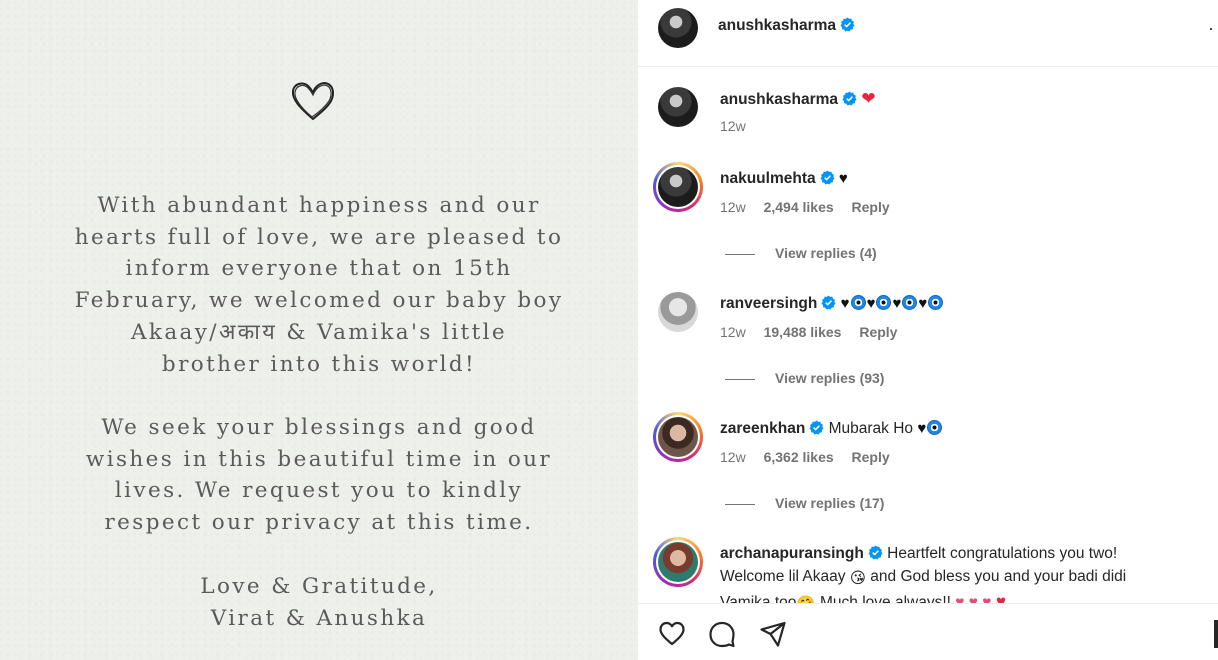 This screenshot has width=1218, height=660. I want to click on announcement-line: respect our privacy at this time., so click(319, 523).